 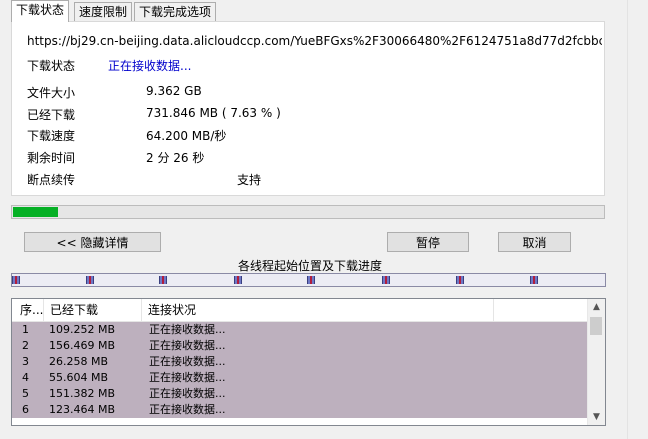 What do you see at coordinates (51, 115) in the screenshot?
I see `downloaded-label: 已经下载` at bounding box center [51, 115].